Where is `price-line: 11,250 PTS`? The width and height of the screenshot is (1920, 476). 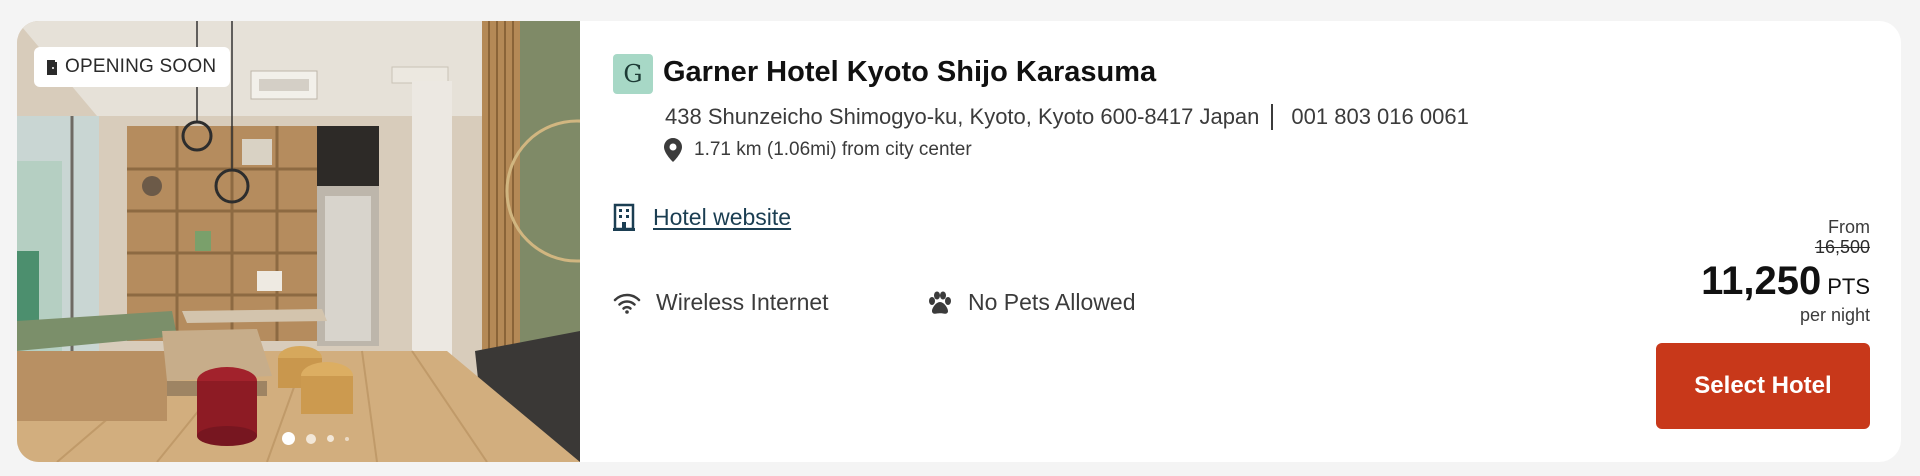 price-line: 11,250 PTS is located at coordinates (1785, 281).